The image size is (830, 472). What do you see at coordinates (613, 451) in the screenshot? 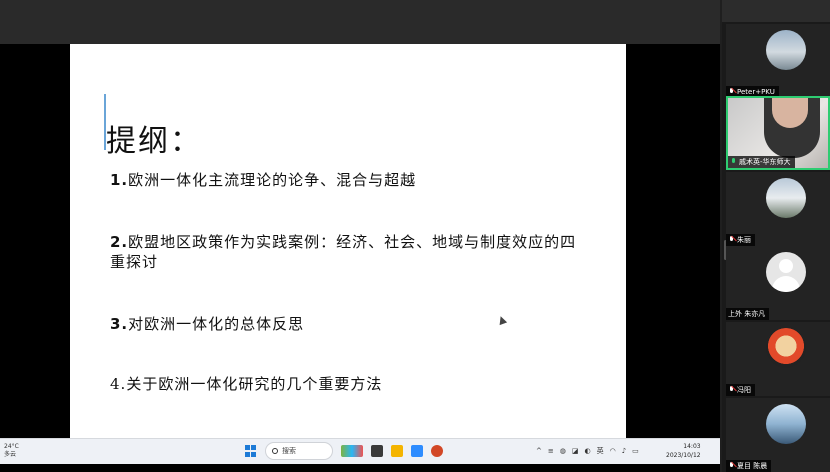
I see `wifi-icon: ◠` at bounding box center [613, 451].